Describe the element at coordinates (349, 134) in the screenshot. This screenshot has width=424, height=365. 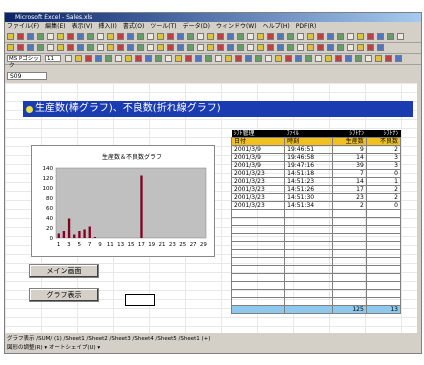
I see `table-cell: ｼﾌﾄﾅﾝ` at that location.